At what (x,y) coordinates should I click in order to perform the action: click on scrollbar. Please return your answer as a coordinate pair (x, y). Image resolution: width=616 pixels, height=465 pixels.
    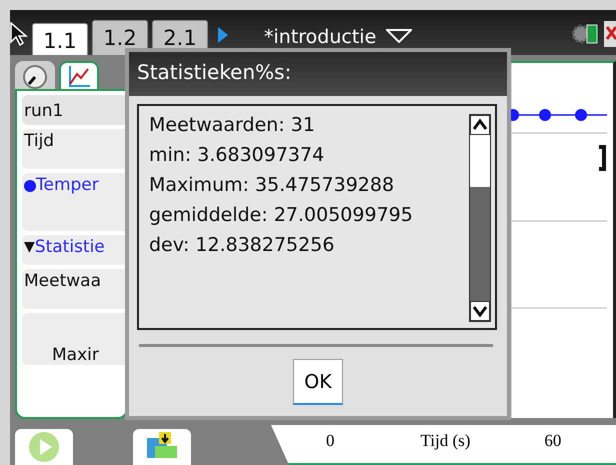
    Looking at the image, I should click on (480, 218).